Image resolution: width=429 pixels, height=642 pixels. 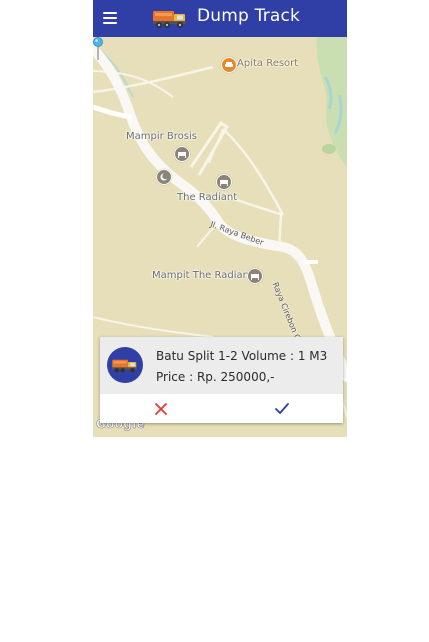 I want to click on app-bar: Dump Track, so click(x=220, y=18).